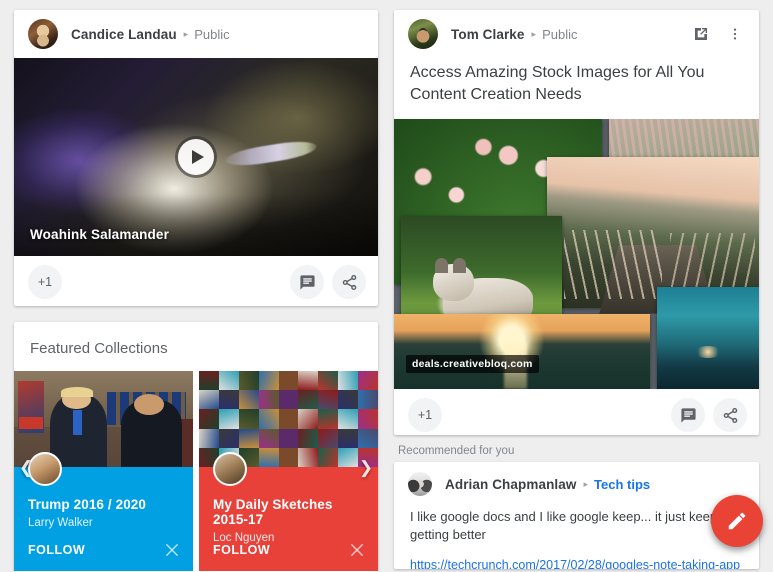 The height and width of the screenshot is (572, 773). Describe the element at coordinates (87, 504) in the screenshot. I see `collection-name: Trump 2016 / 2020` at that location.